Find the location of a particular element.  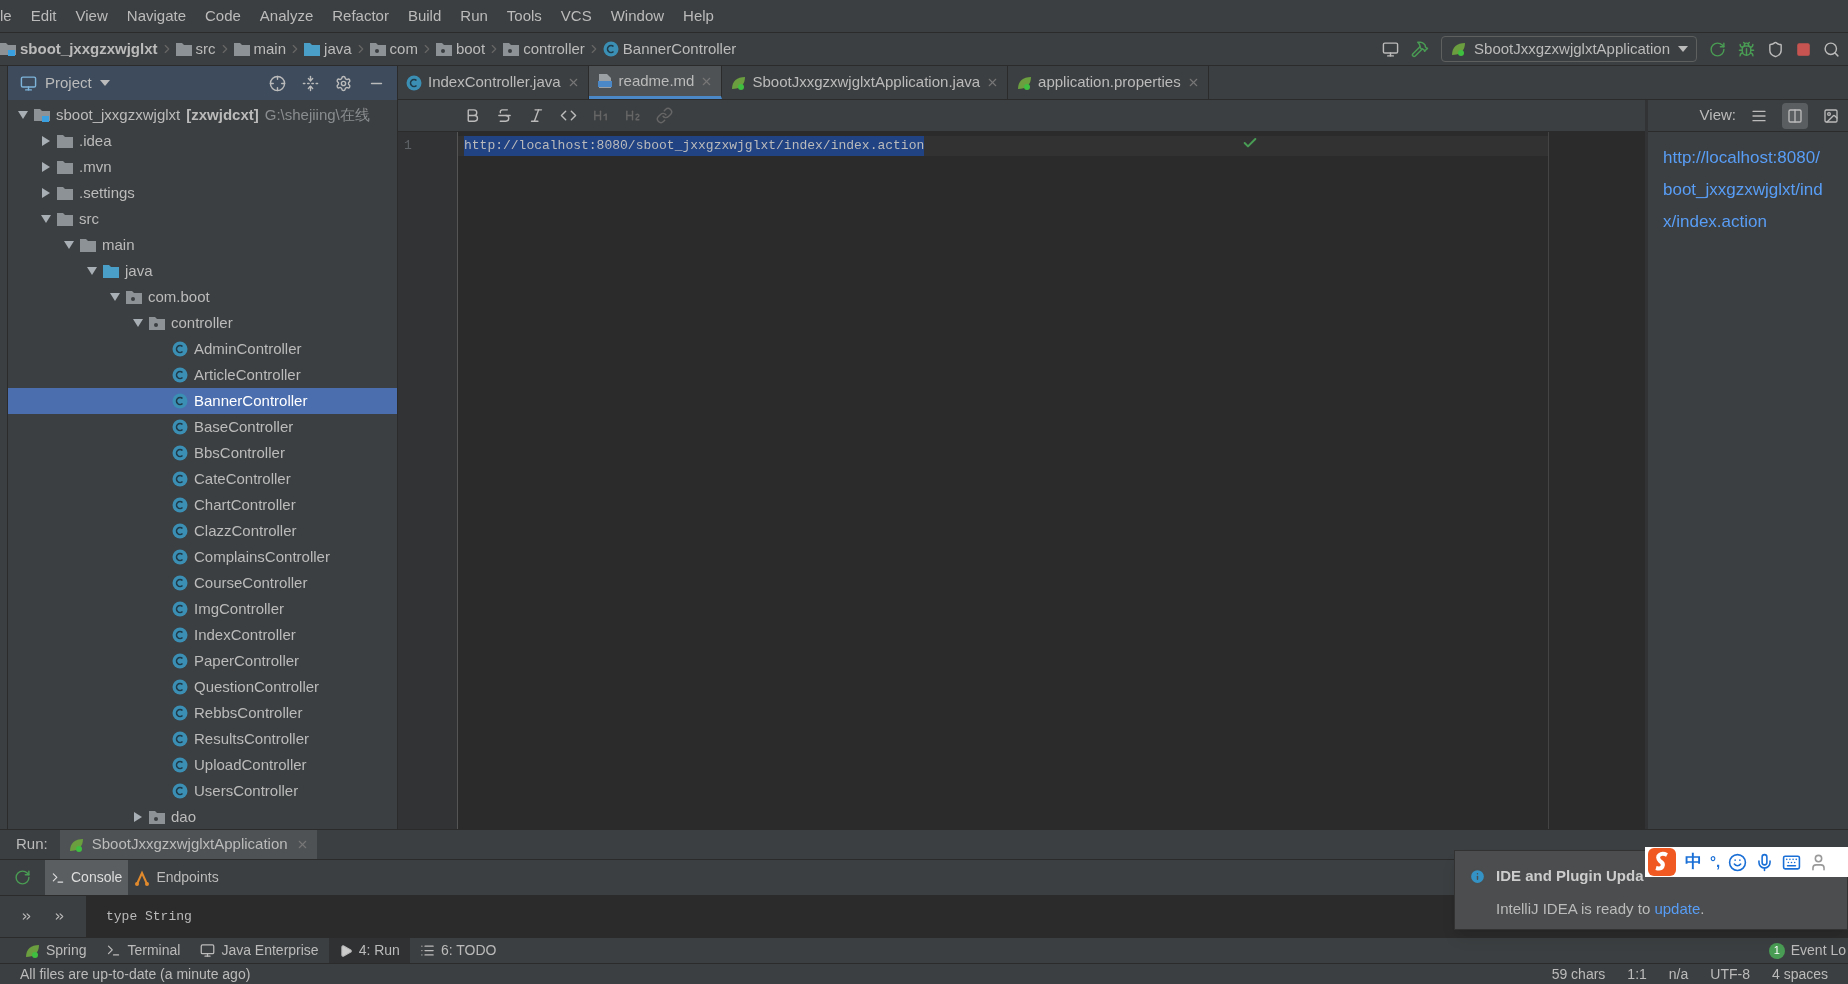

ime-mode: 中 is located at coordinates (1693, 862).